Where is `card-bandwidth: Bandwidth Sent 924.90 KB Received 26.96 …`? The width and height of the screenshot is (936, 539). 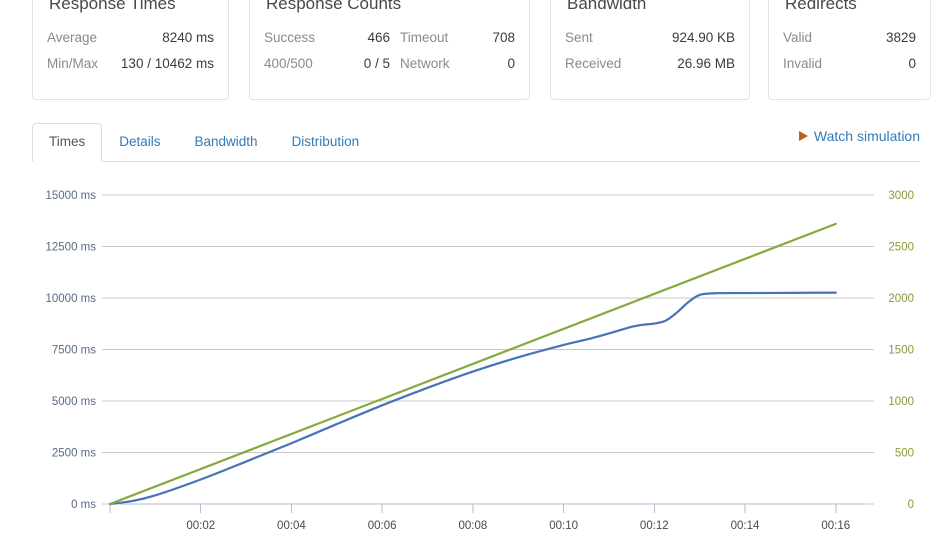 card-bandwidth: Bandwidth Sent 924.90 KB Received 26.96 … is located at coordinates (650, 50).